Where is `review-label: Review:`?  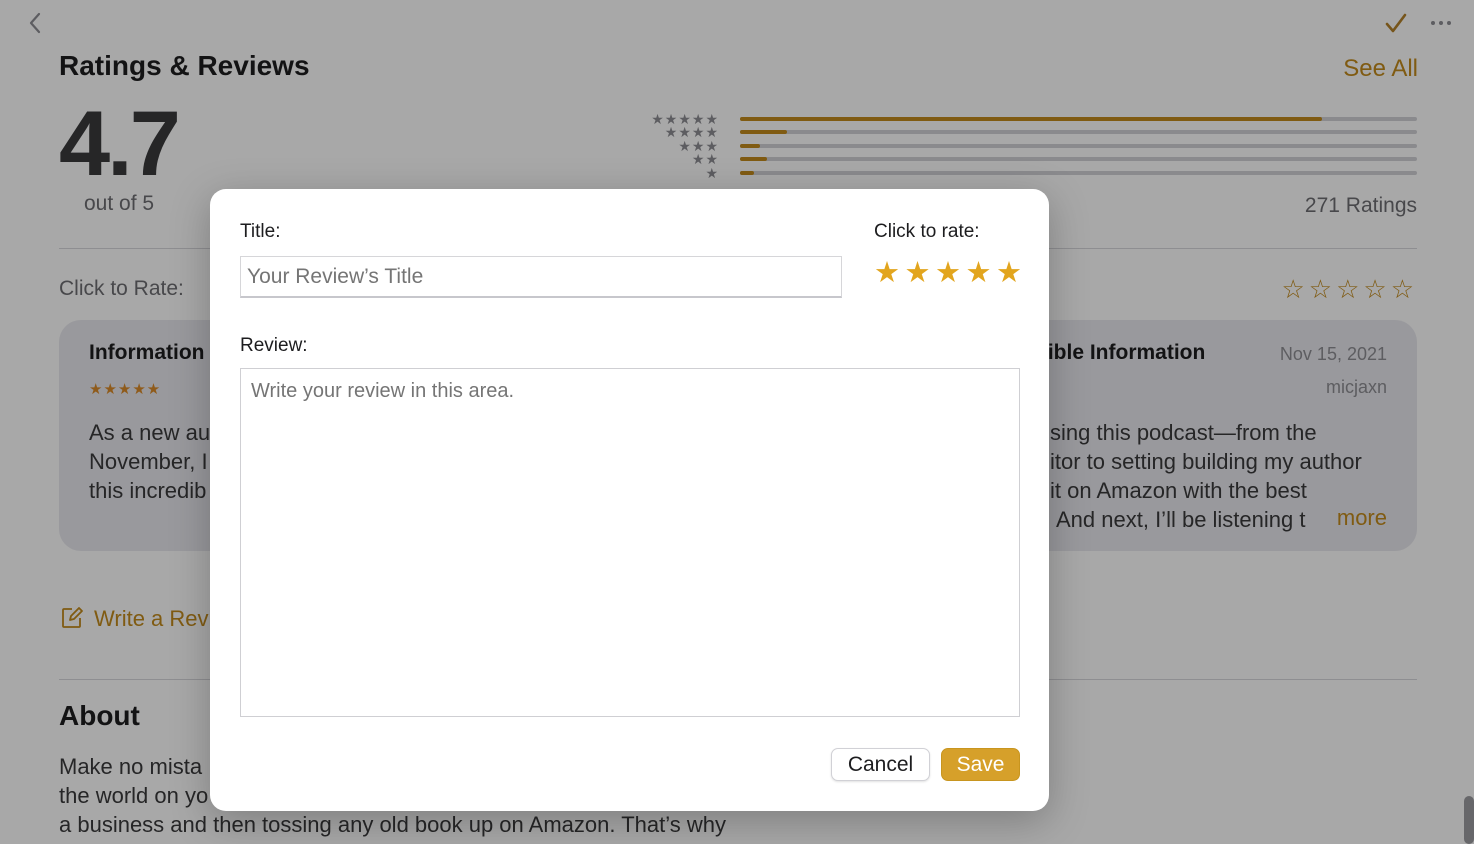
review-label: Review: is located at coordinates (274, 345).